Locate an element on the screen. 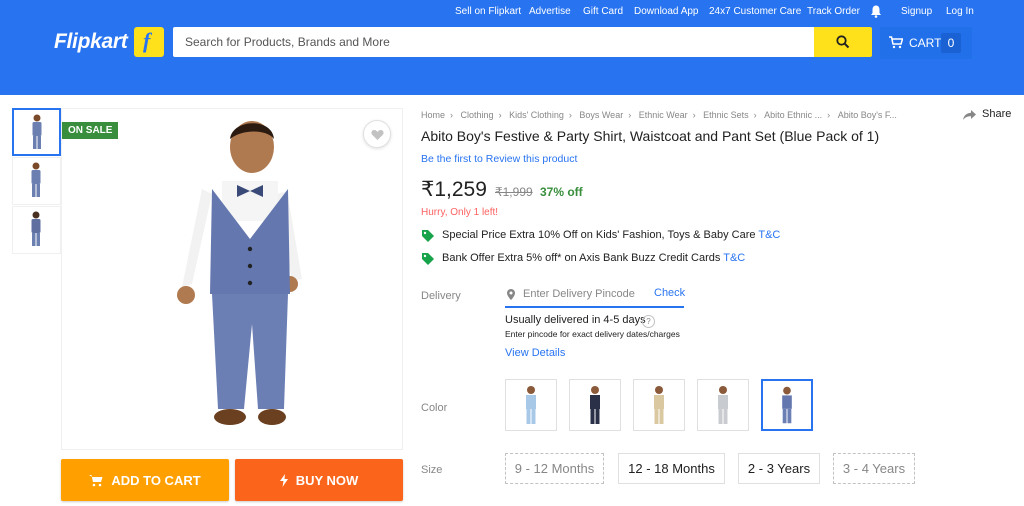  boy-in-waistcoat-image is located at coordinates (239, 273).